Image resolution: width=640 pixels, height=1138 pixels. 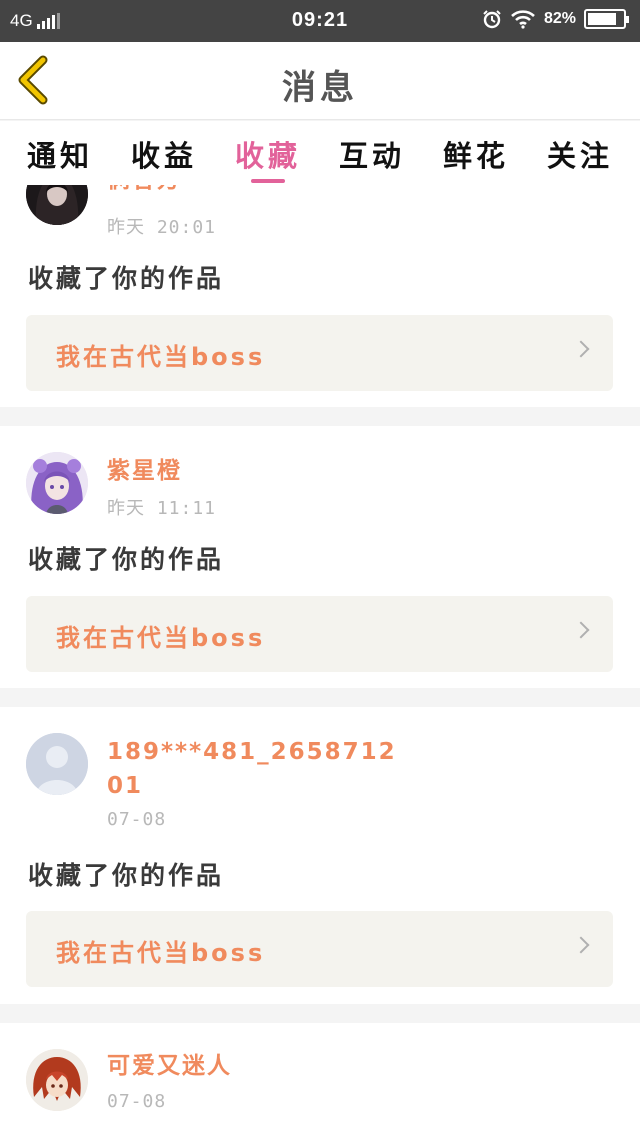 What do you see at coordinates (164, 153) in the screenshot?
I see `tab-earnings: 收益` at bounding box center [164, 153].